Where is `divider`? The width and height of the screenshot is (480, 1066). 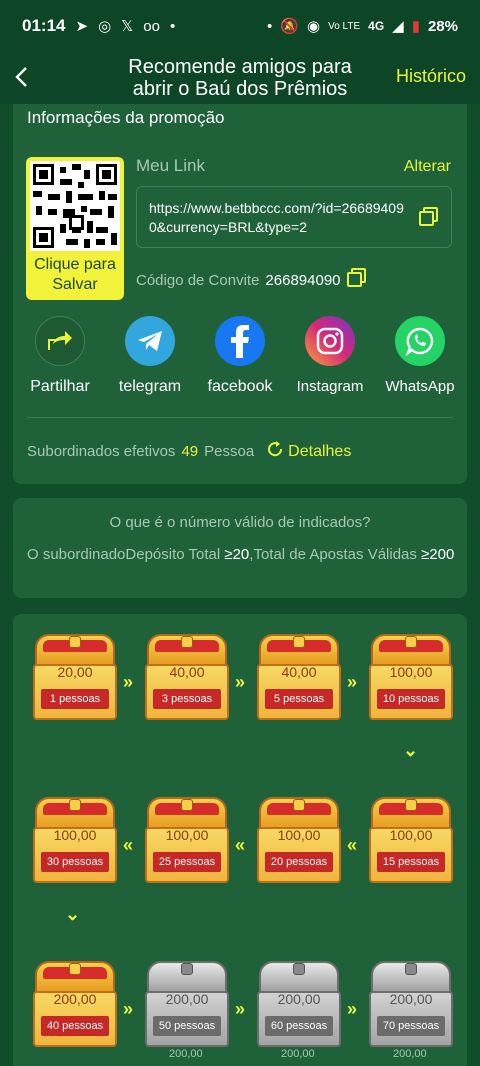
divider is located at coordinates (240, 417).